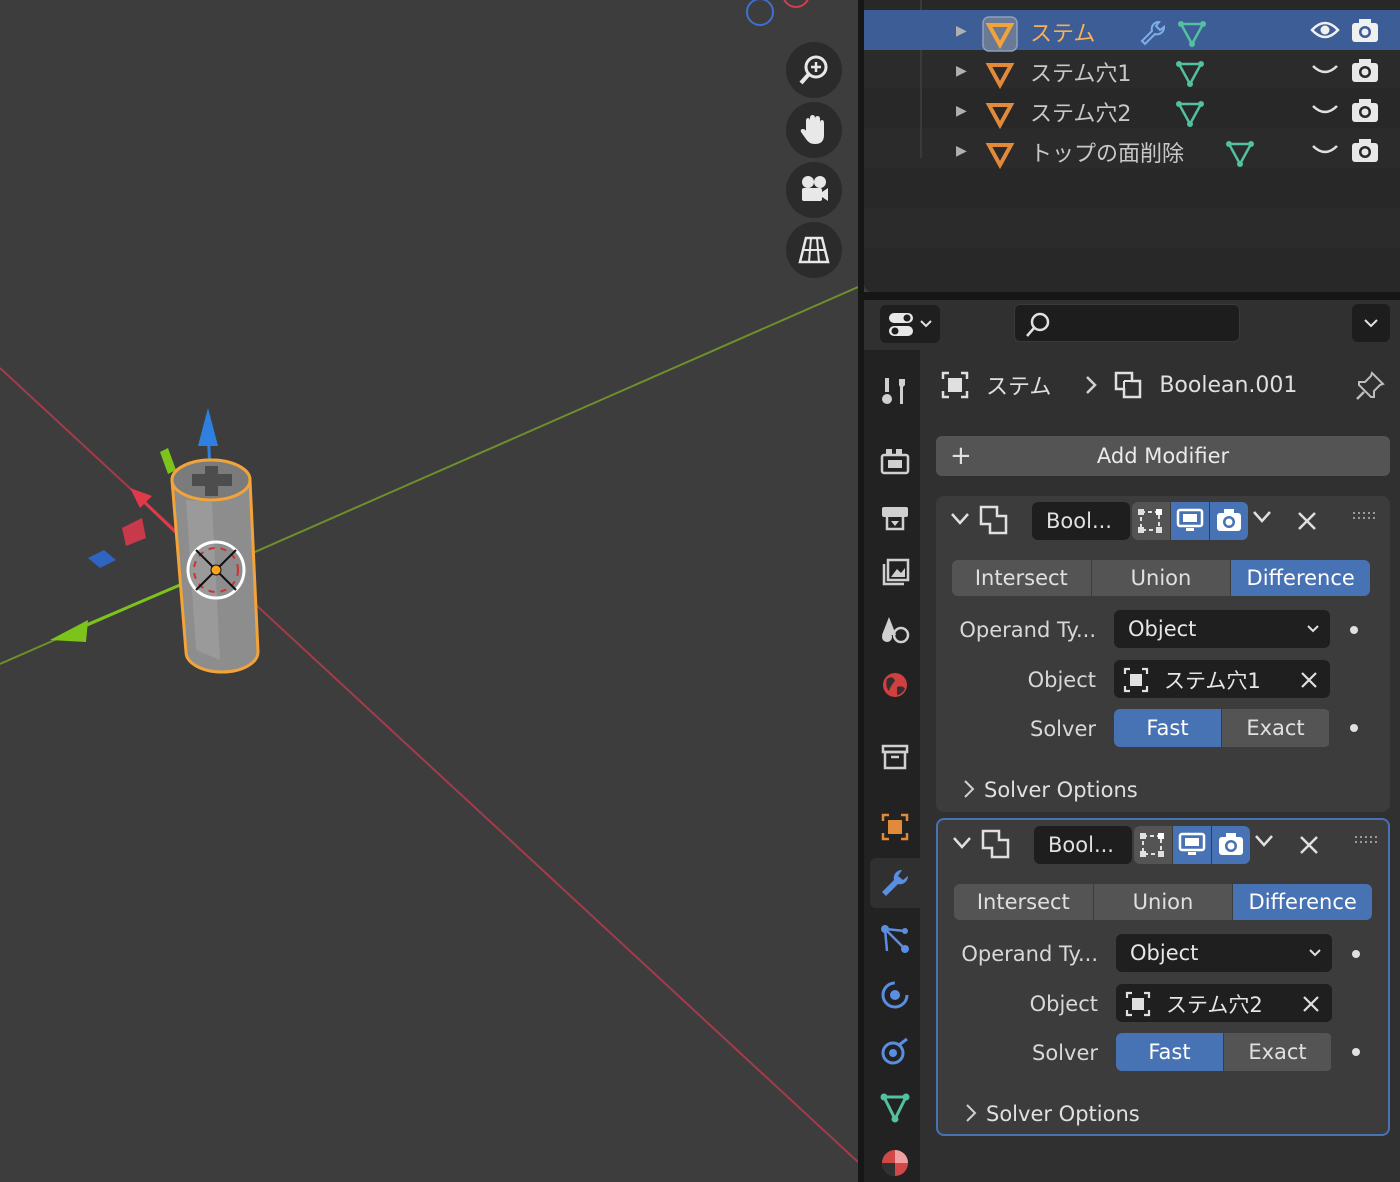 The image size is (1400, 1182). What do you see at coordinates (901, 324) in the screenshot?
I see `properties-editor-icon` at bounding box center [901, 324].